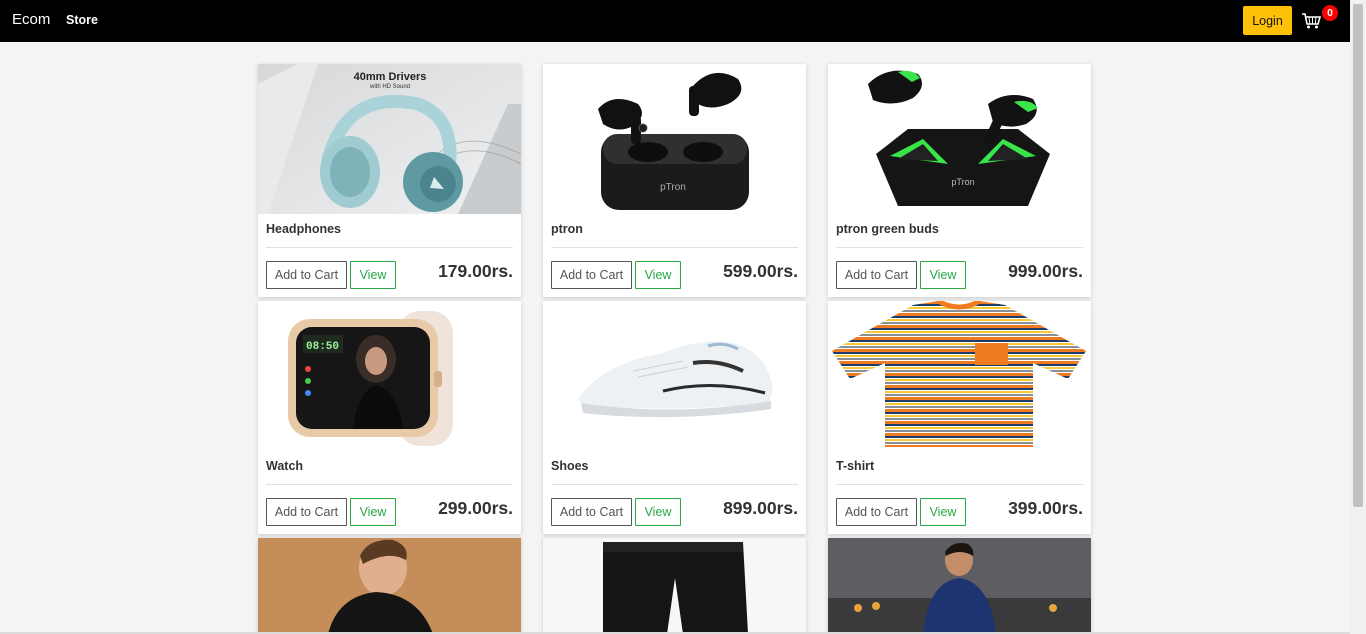 Image resolution: width=1366 pixels, height=634 pixels. Describe the element at coordinates (855, 466) in the screenshot. I see `product-name: T-shirt` at that location.